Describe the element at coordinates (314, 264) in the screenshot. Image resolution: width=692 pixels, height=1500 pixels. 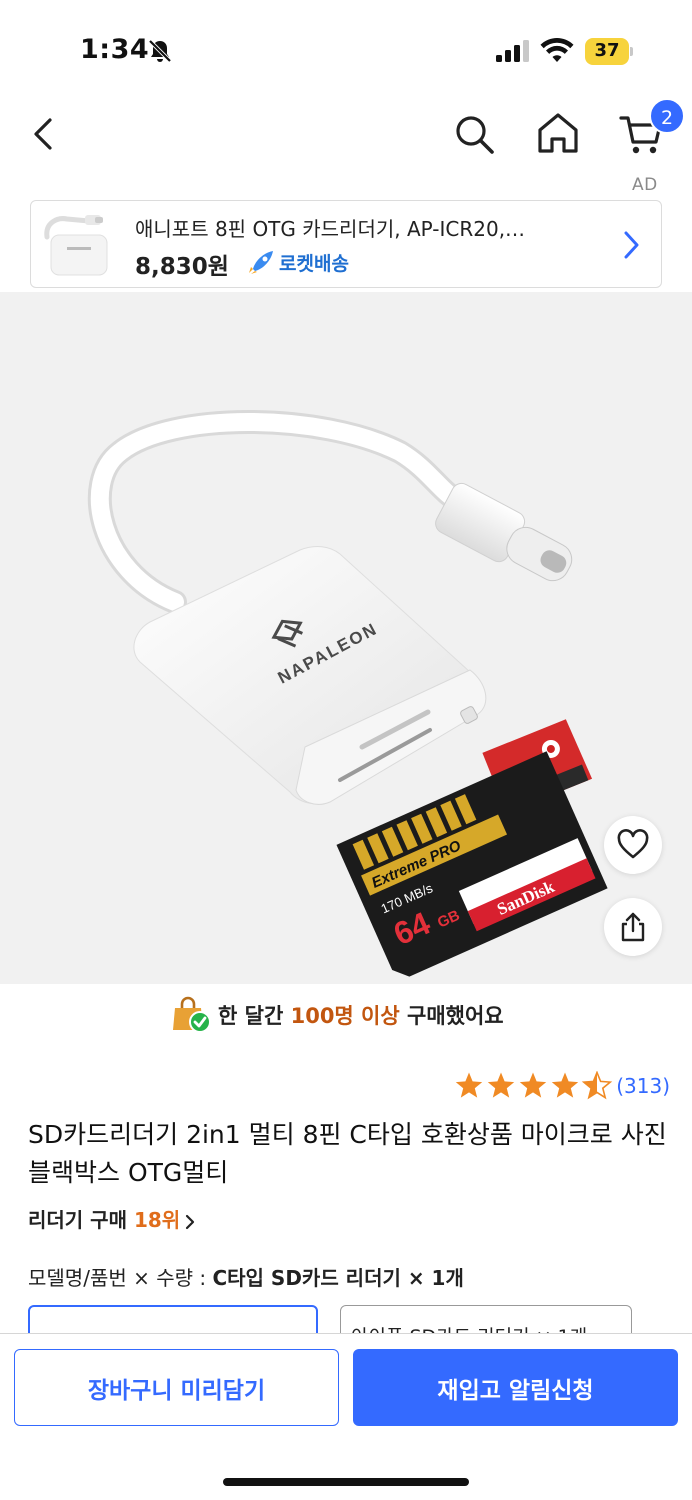
I see `rocket-delivery-label: 로켓배송` at that location.